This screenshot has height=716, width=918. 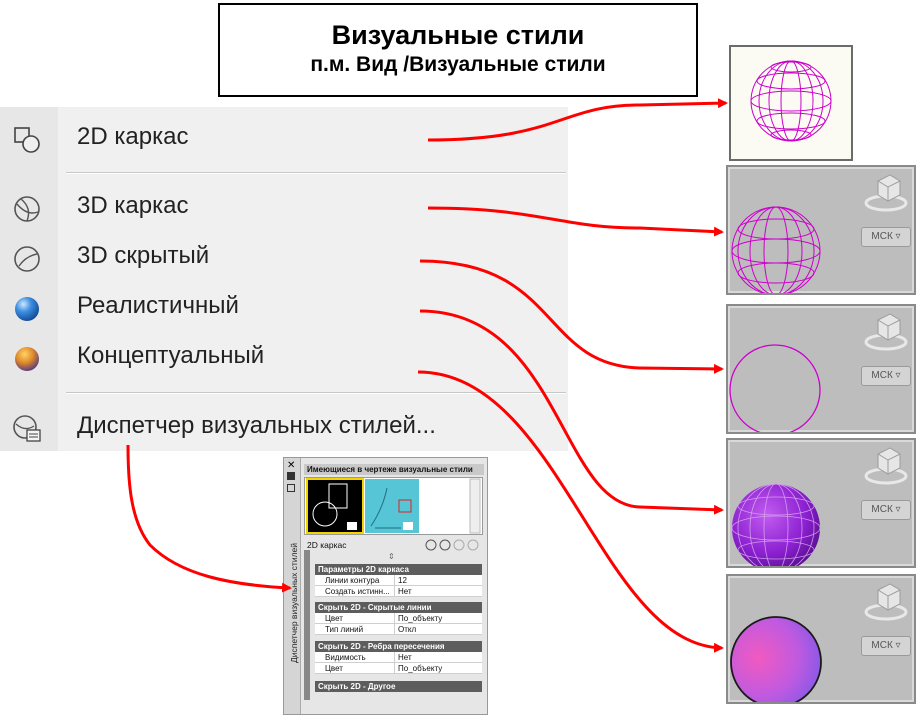 I want to click on arrow-2d-wireframe, so click(x=577, y=120).